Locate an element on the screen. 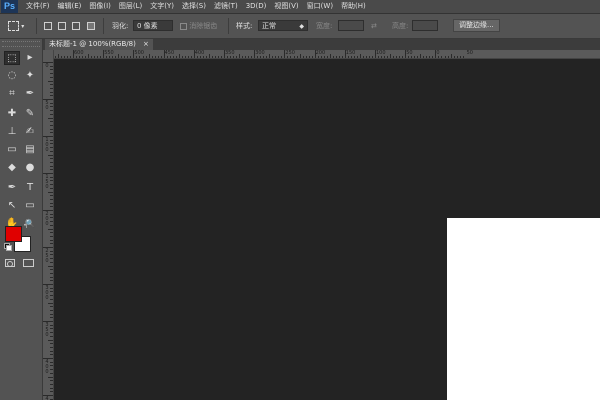 The height and width of the screenshot is (400, 600). style-label: 样式: is located at coordinates (244, 26).